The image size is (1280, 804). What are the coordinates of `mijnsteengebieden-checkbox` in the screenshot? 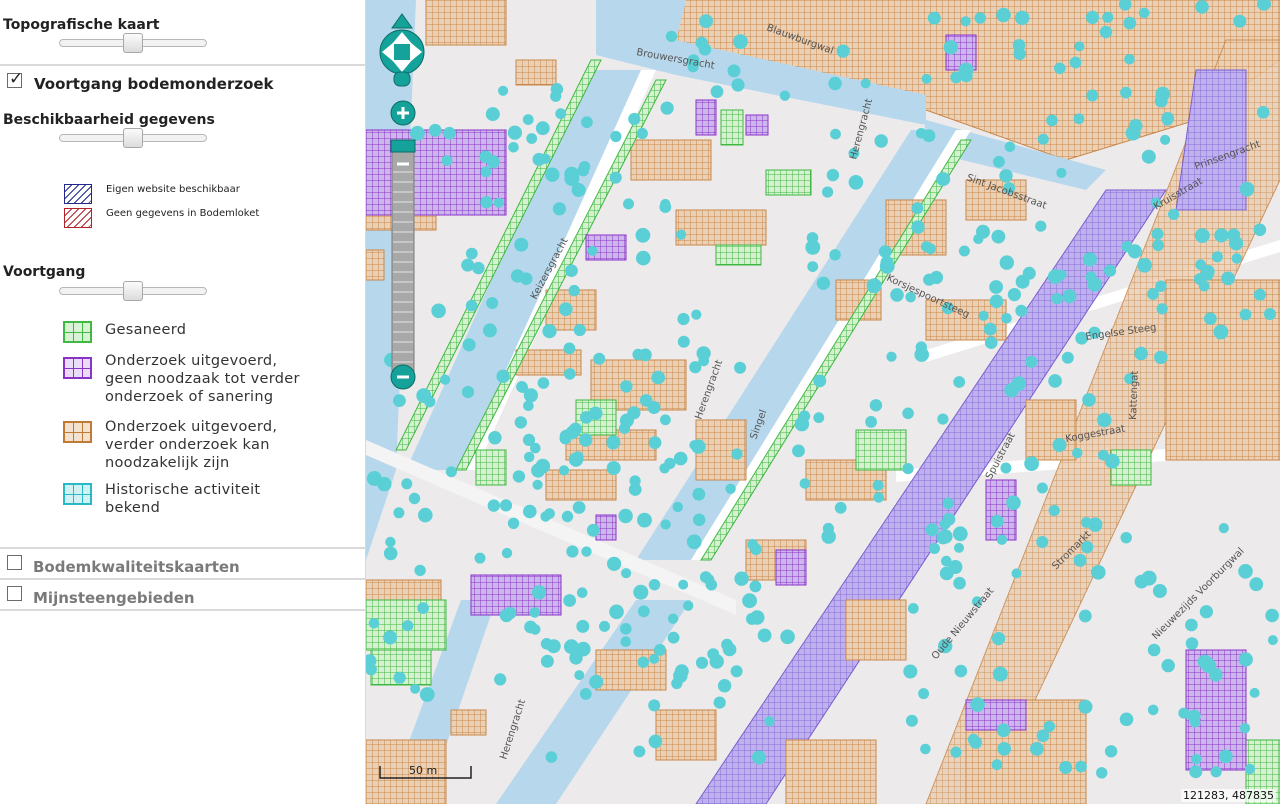 It's located at (14, 593).